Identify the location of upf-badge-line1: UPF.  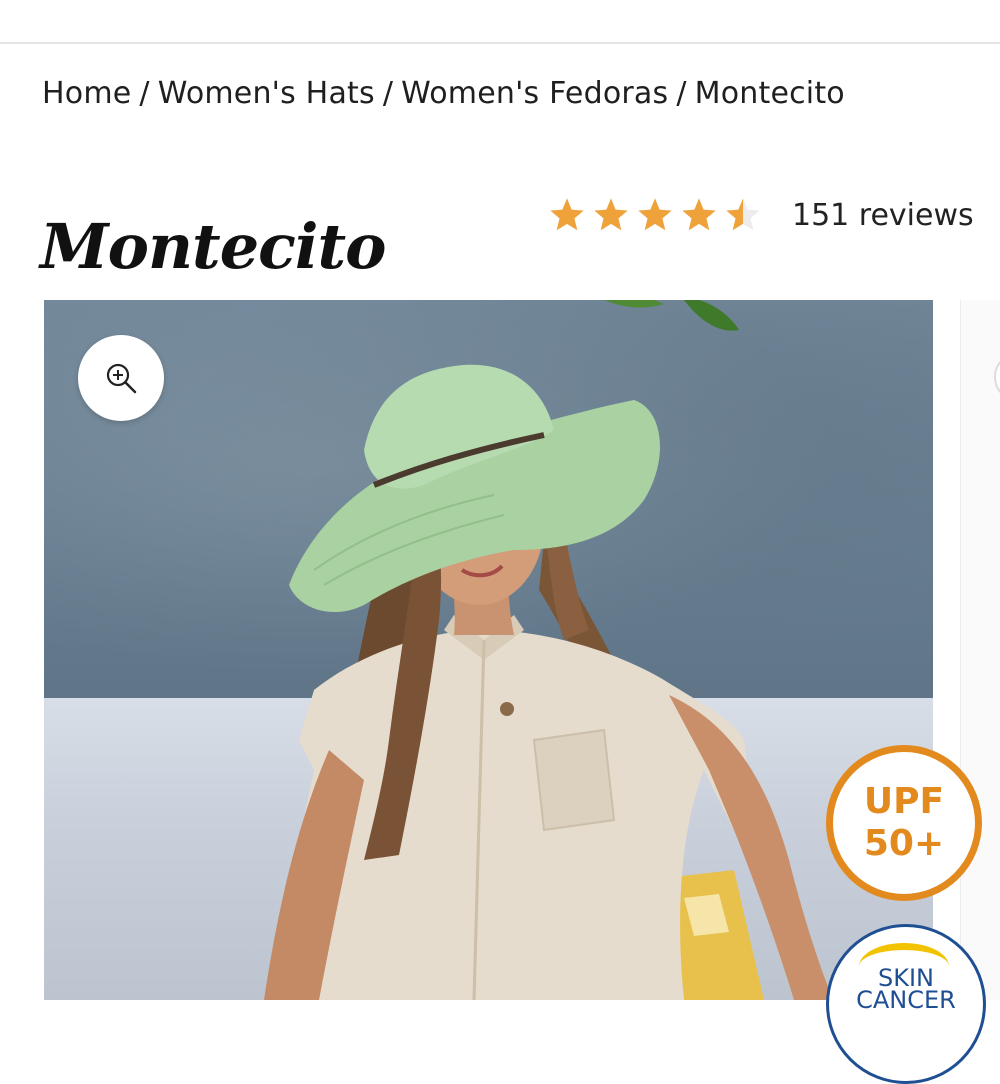
(904, 801).